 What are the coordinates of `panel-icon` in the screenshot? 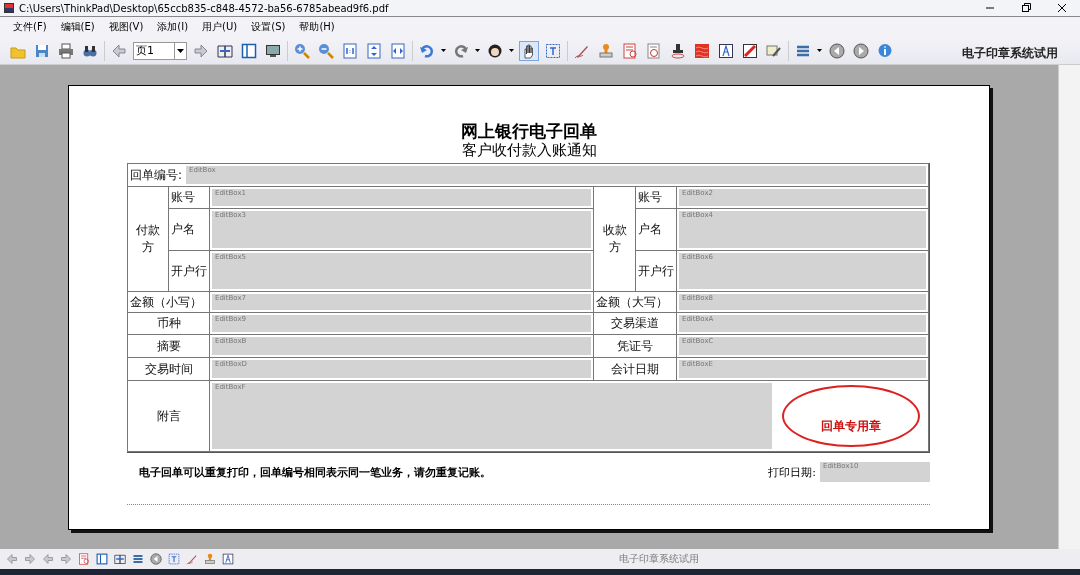 It's located at (102, 559).